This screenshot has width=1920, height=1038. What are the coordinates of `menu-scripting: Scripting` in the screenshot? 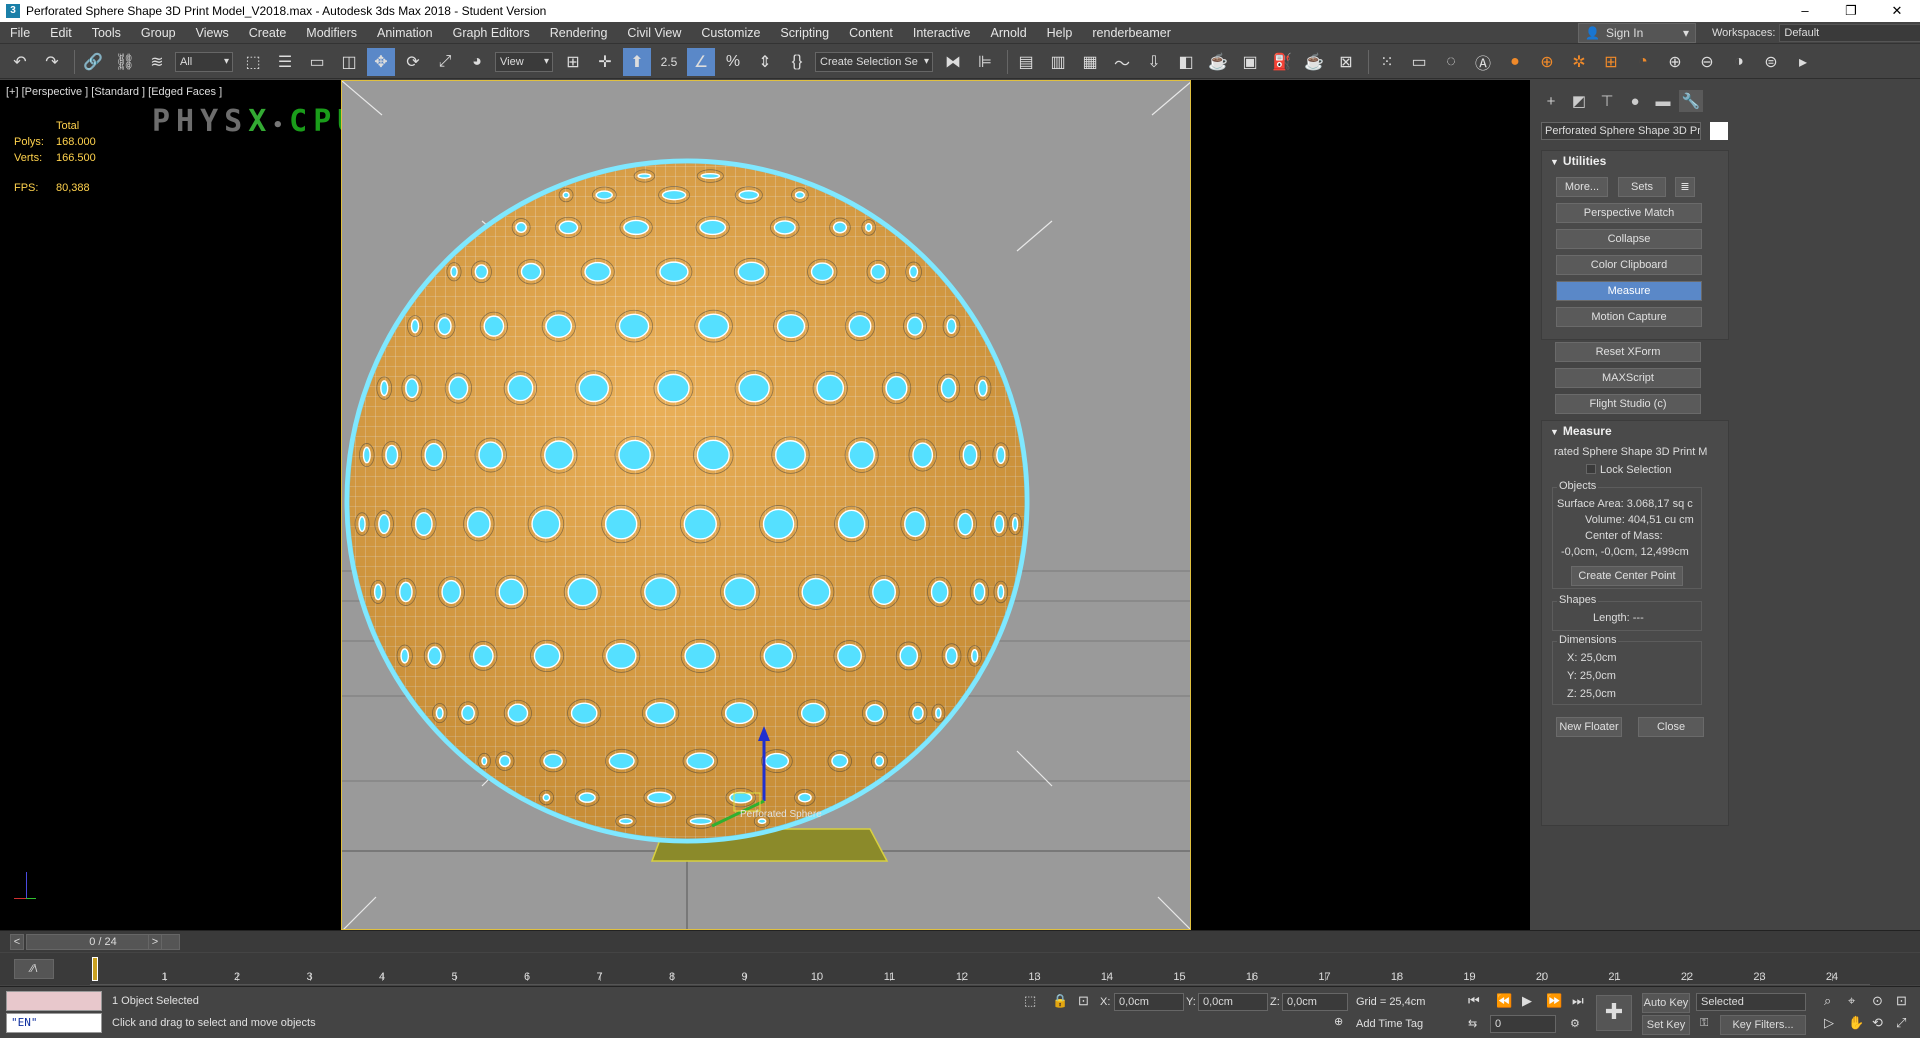 It's located at (804, 33).